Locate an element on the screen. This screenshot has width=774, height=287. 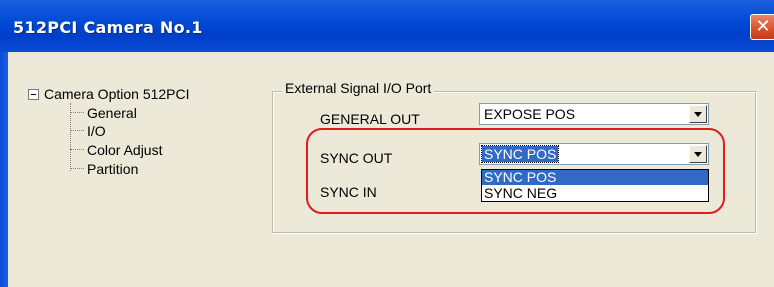
tree-item-partition: Partition is located at coordinates (104, 169).